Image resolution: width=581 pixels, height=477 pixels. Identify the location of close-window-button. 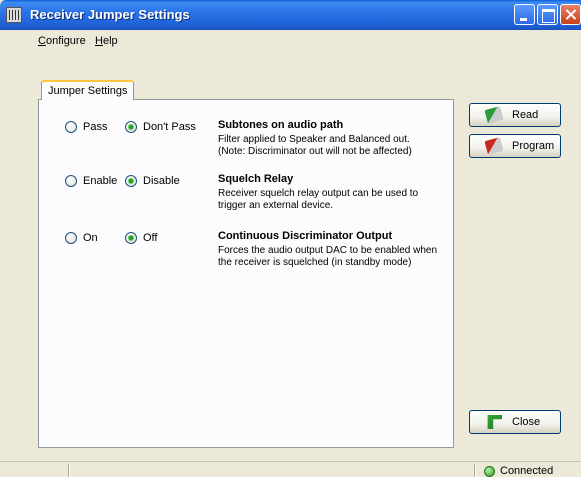
(570, 14).